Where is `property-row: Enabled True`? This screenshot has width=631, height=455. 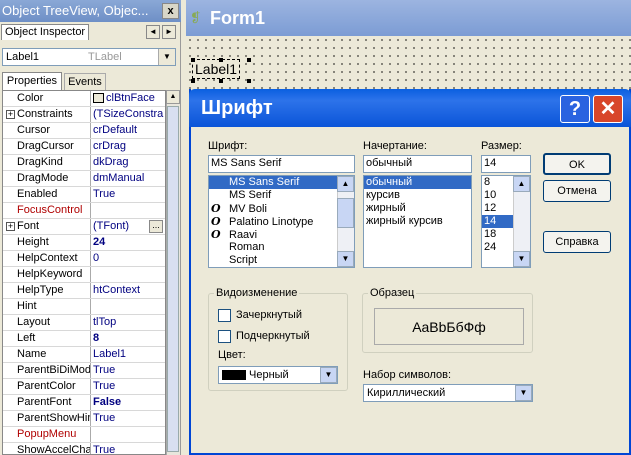
property-row: Enabled True is located at coordinates (84, 195).